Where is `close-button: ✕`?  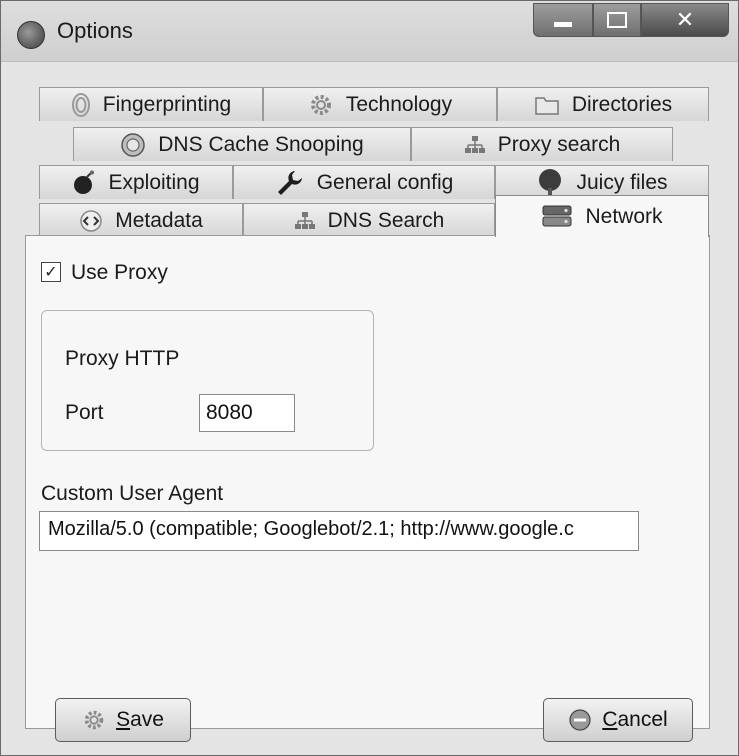 close-button: ✕ is located at coordinates (685, 20).